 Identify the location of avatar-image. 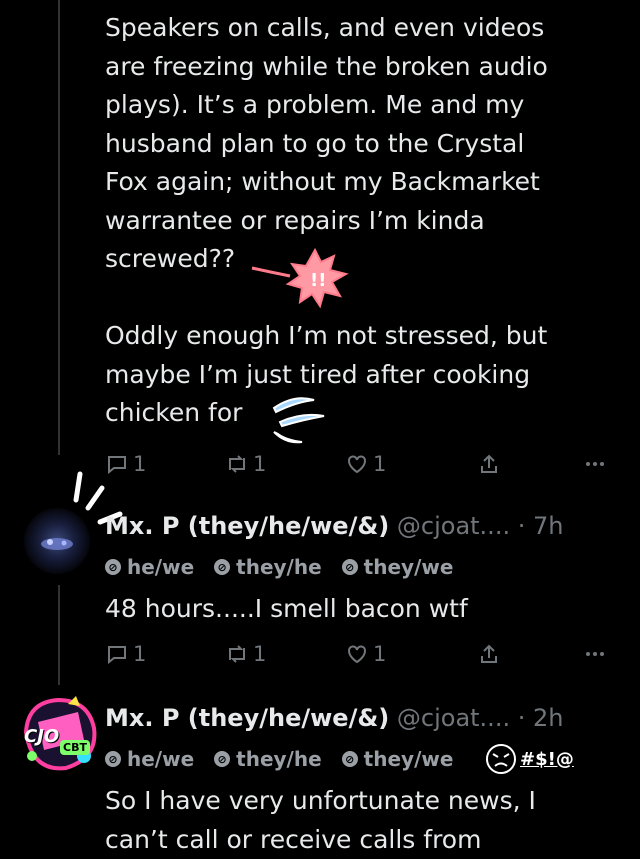
(57, 544).